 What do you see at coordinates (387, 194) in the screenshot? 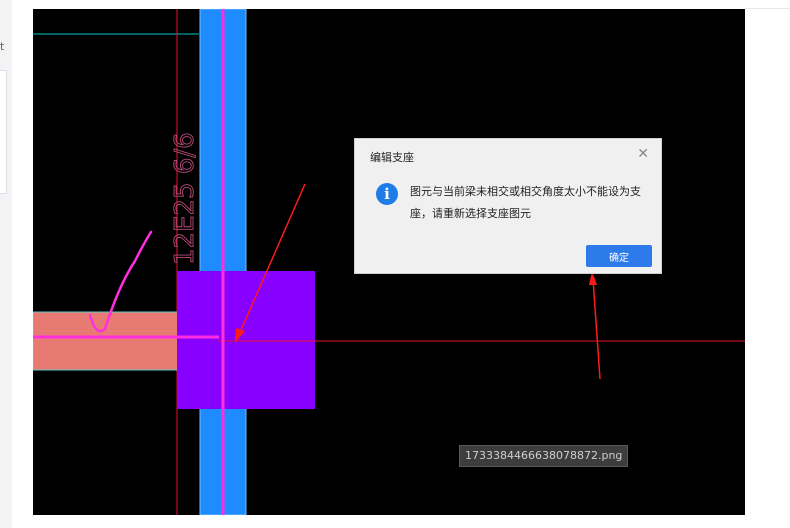
I see `info-icon: i` at bounding box center [387, 194].